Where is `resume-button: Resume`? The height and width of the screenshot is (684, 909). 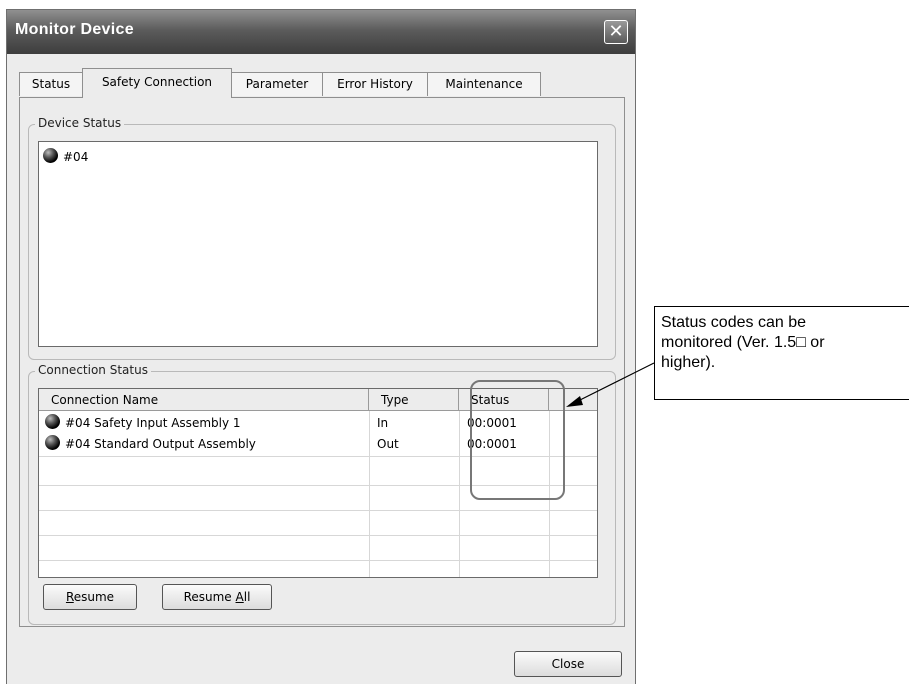 resume-button: Resume is located at coordinates (90, 597).